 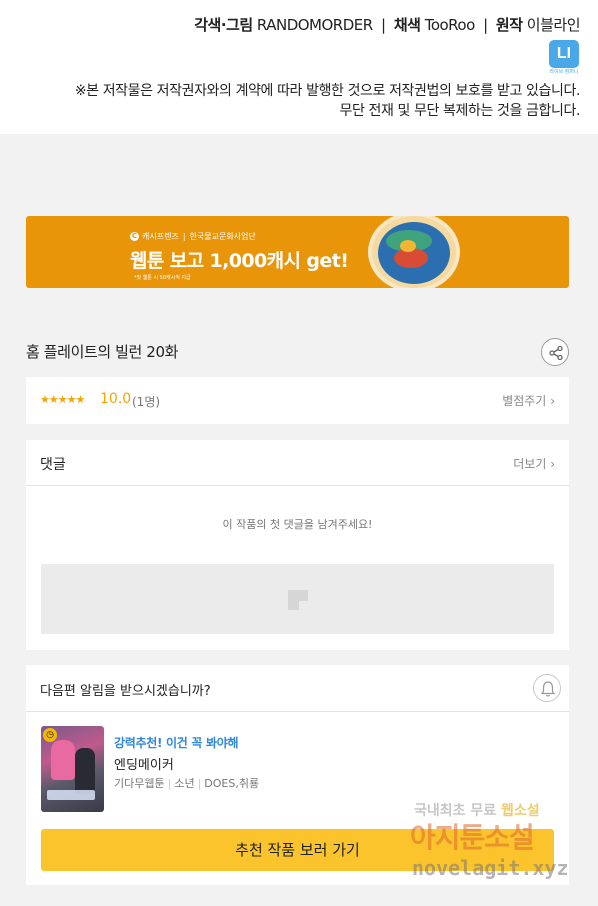 I want to click on comments-empty-message: 이 작품의 첫 댓글을 남겨주세요!, so click(x=297, y=524).